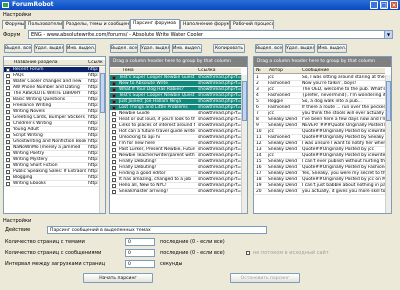 The image size is (400, 290). What do you see at coordinates (12, 35) in the screenshot?
I see `forum-label: Форум` at bounding box center [12, 35].